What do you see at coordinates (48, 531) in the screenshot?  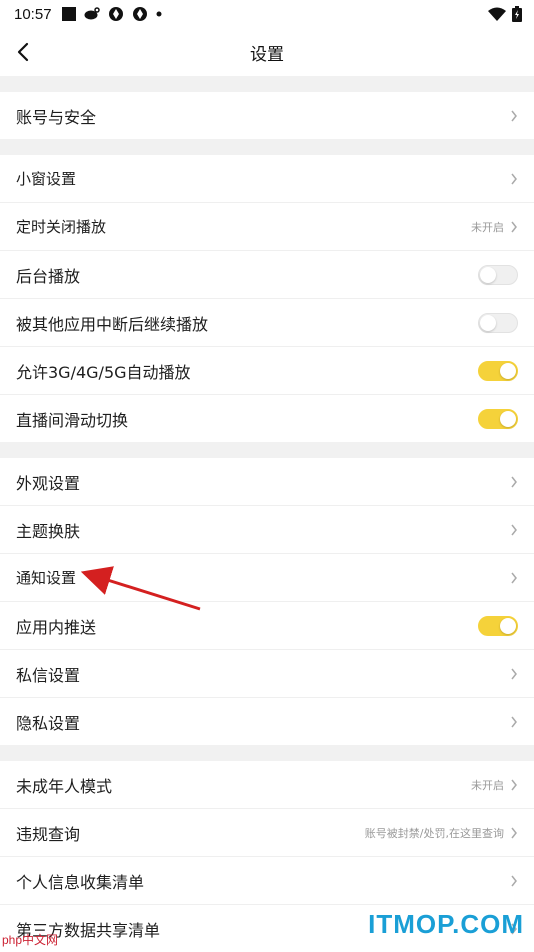 I see `settings-row-label: 主题换肤` at bounding box center [48, 531].